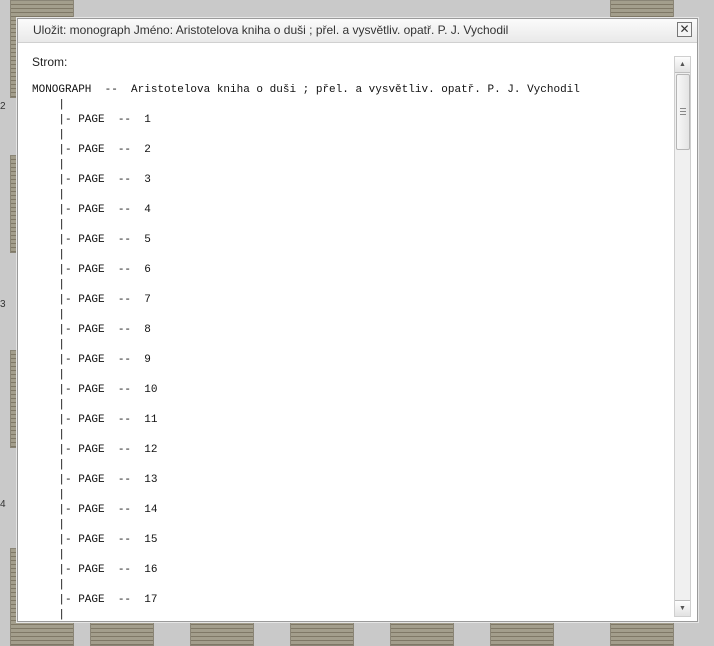  Describe the element at coordinates (147, 120) in the screenshot. I see `page-number: 1` at that location.